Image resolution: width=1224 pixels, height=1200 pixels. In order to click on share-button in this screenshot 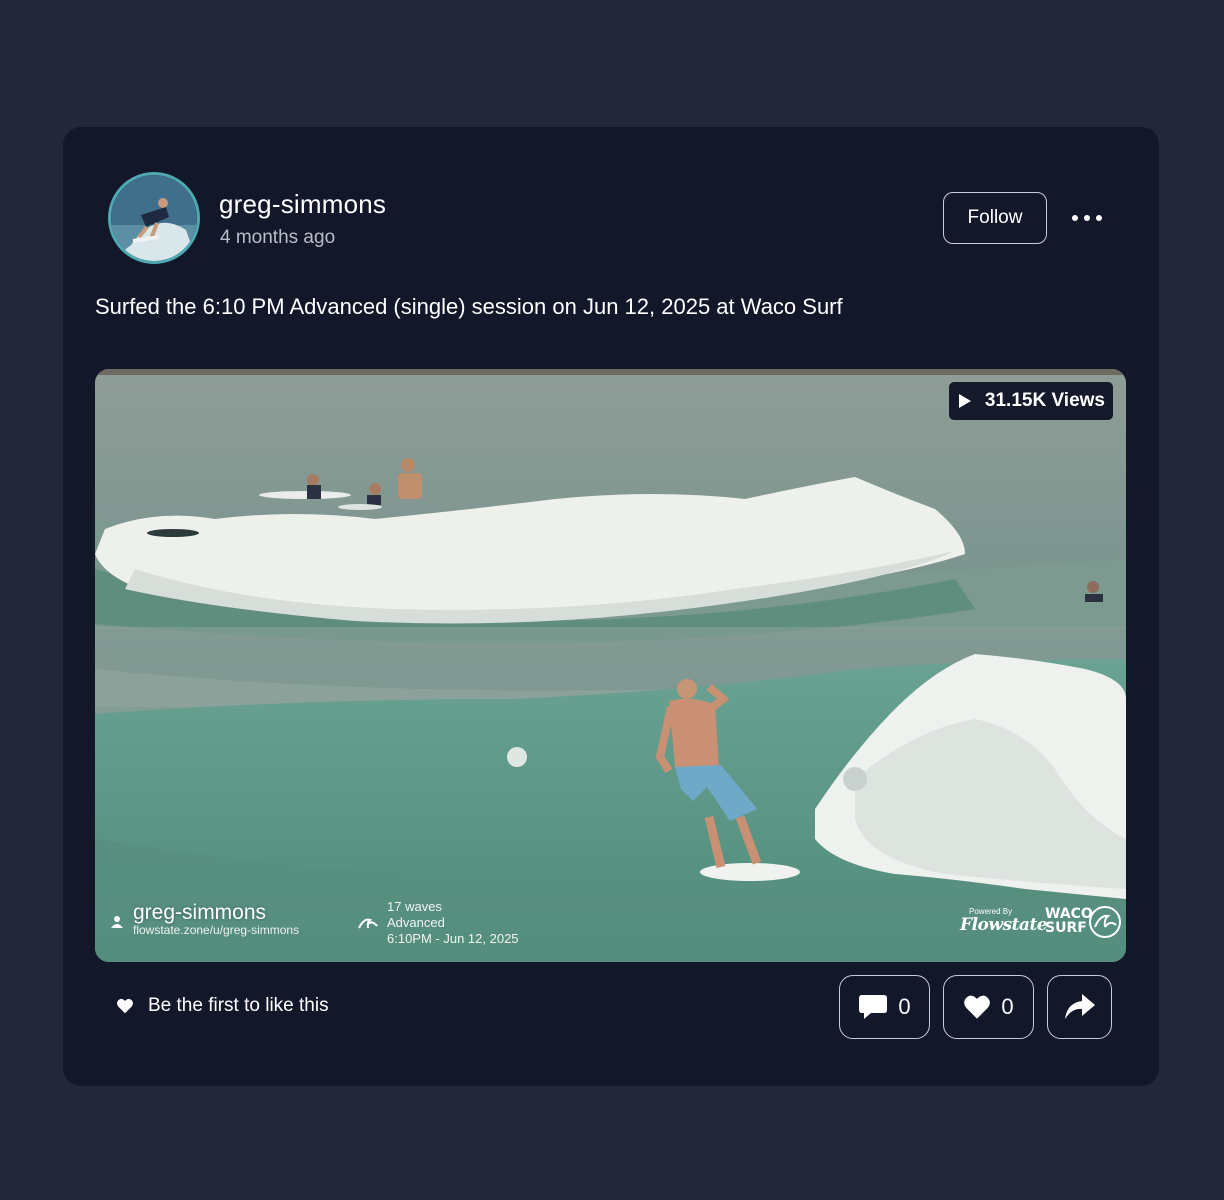, I will do `click(1079, 1007)`.